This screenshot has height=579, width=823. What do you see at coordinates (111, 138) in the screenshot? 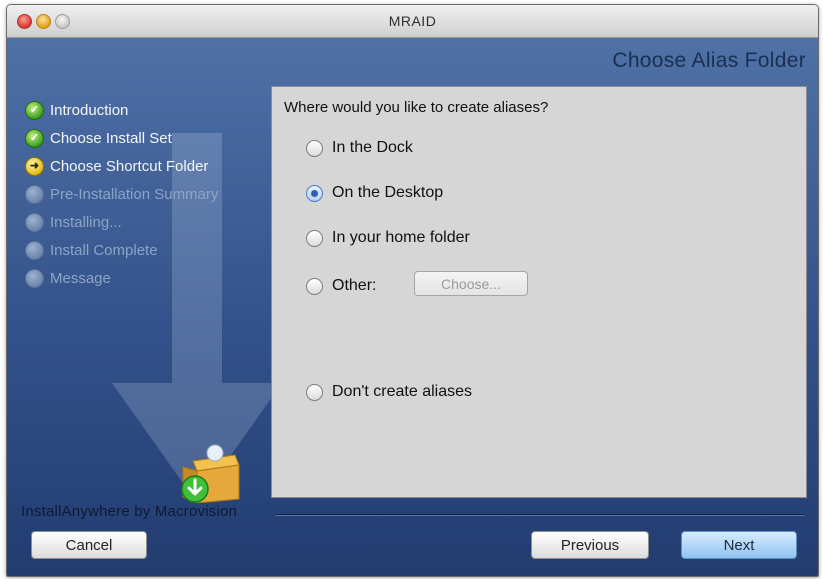
I see `step-label: Choose Install Set` at bounding box center [111, 138].